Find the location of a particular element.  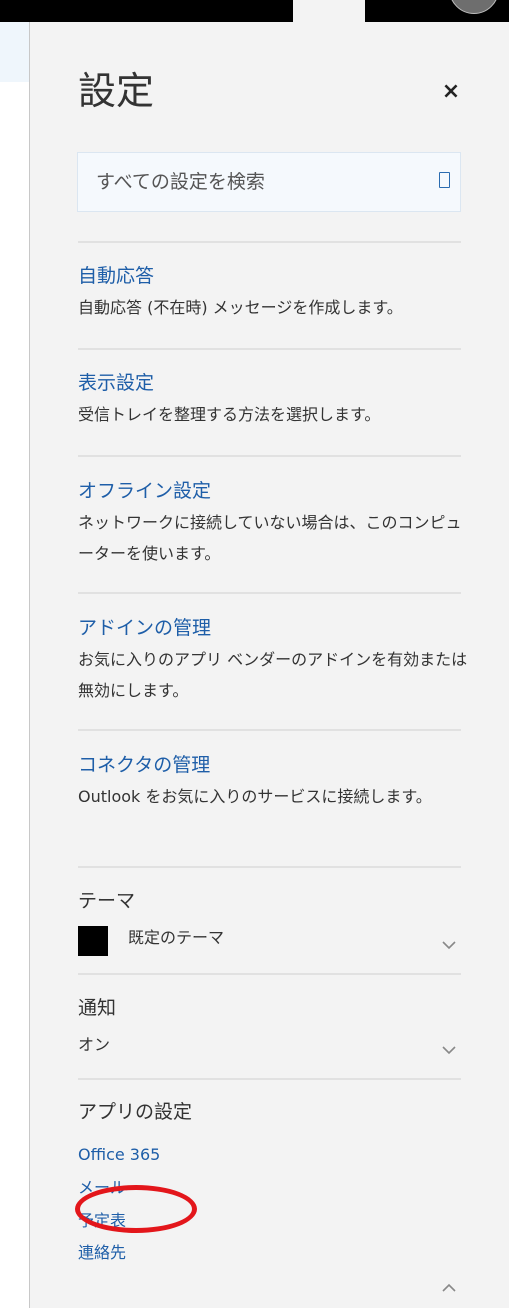

display-settings-description: 受信トレイを整理する方法を選択します。 is located at coordinates (229, 414).